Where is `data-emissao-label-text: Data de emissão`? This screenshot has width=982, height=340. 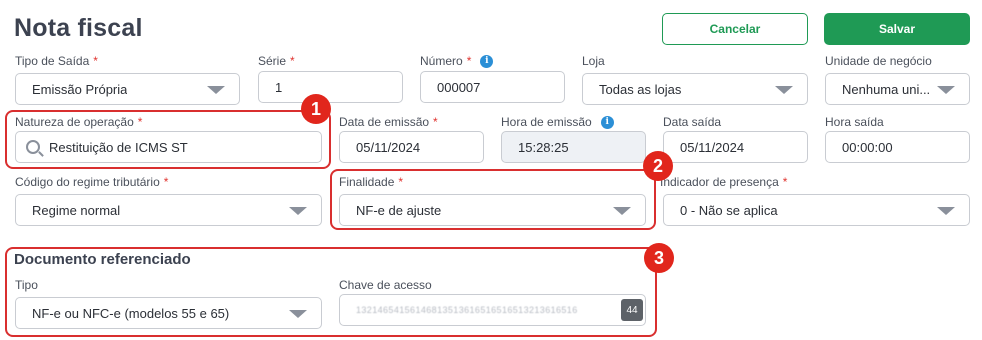 data-emissao-label-text: Data de emissão is located at coordinates (384, 122).